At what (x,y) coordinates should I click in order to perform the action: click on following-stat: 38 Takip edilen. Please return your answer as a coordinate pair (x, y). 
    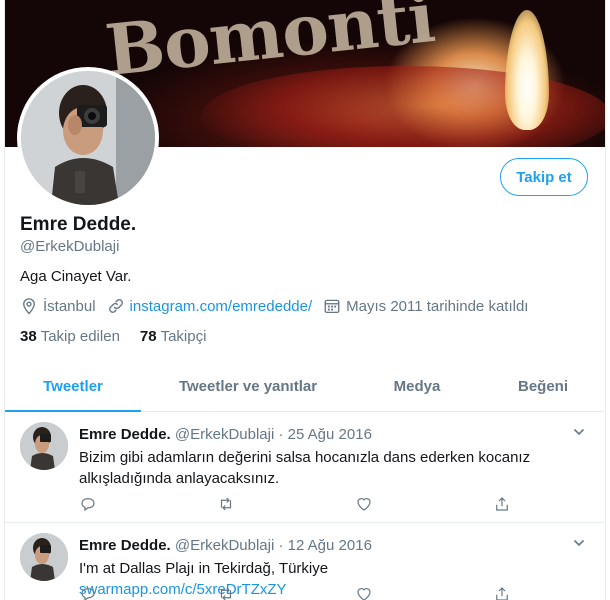
    Looking at the image, I should click on (70, 336).